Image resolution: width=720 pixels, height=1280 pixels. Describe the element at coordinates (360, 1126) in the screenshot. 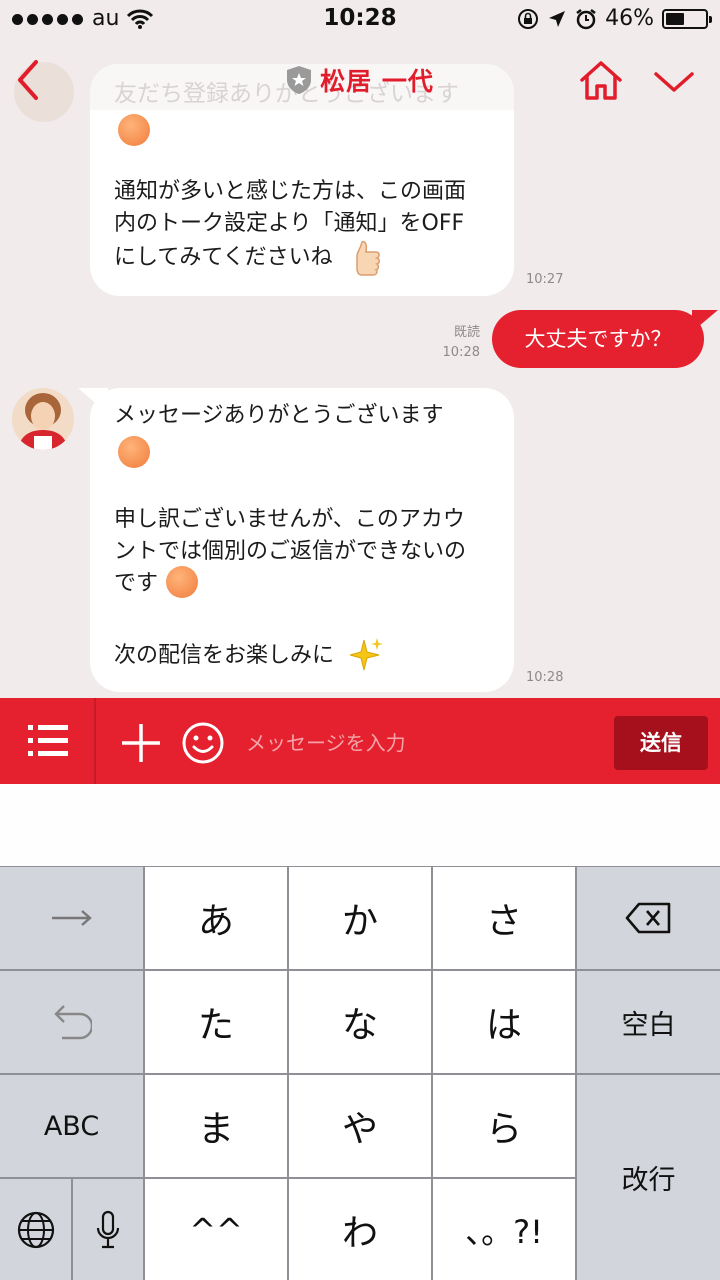

I see `key-ya: や` at that location.